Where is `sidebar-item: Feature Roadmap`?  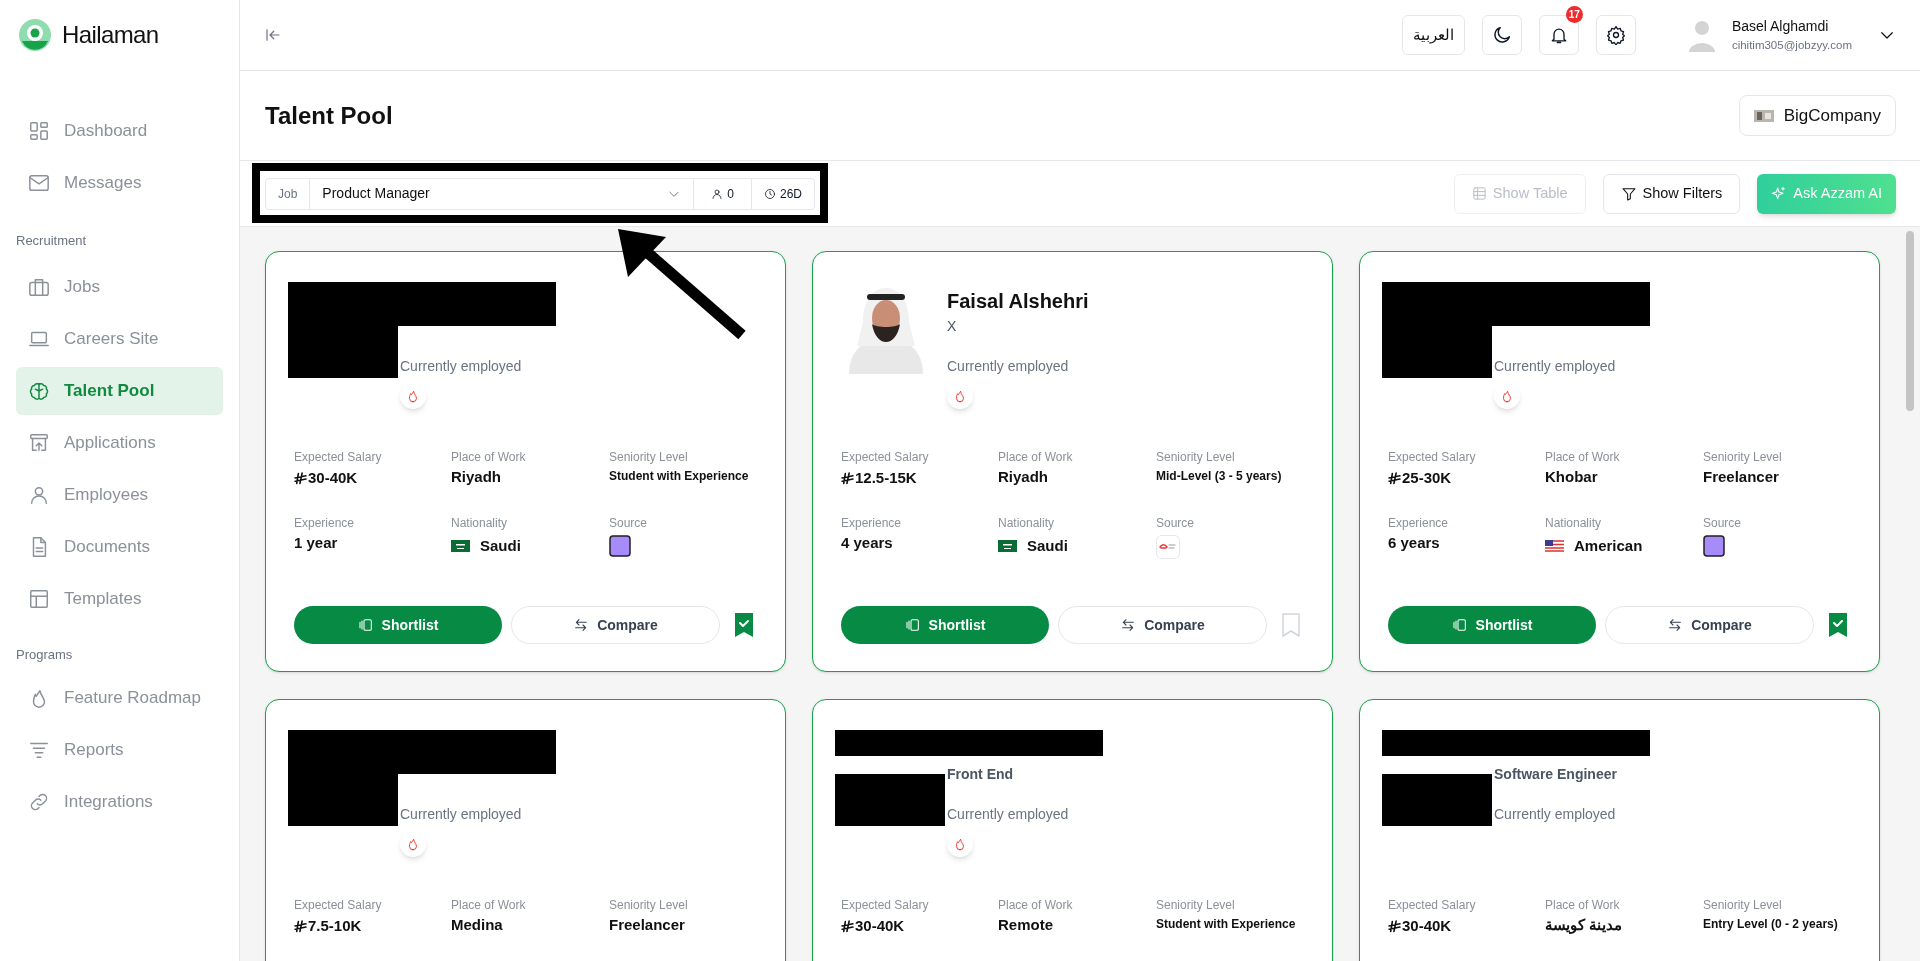
sidebar-item: Feature Roadmap is located at coordinates (119, 698).